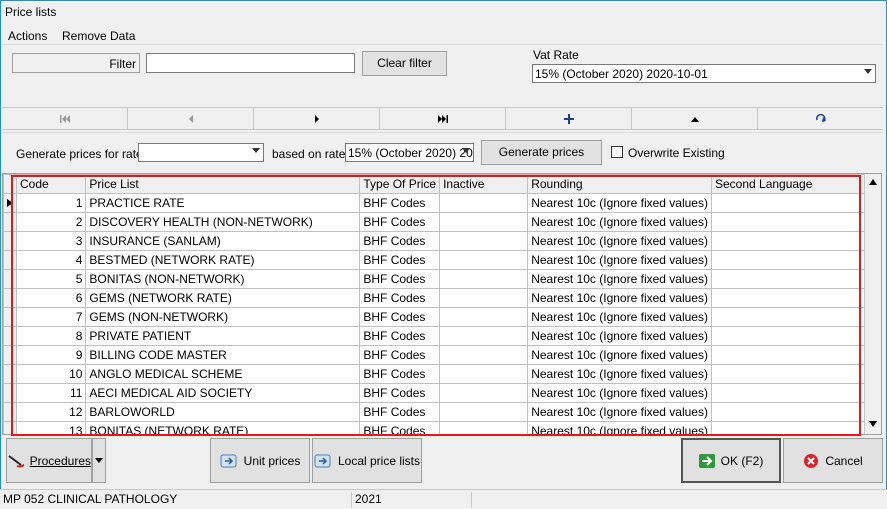 This screenshot has width=887, height=509. What do you see at coordinates (833, 460) in the screenshot?
I see `cancel-button: Cancel` at bounding box center [833, 460].